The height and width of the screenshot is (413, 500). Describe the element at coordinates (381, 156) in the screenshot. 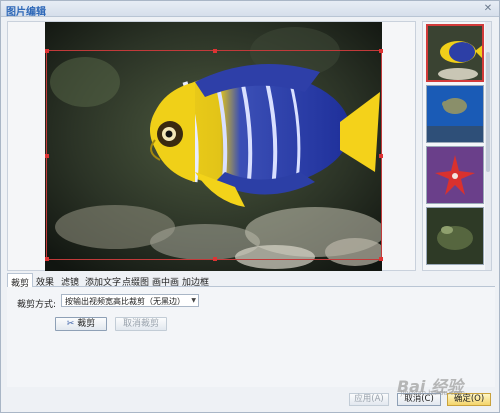

I see `crop-handle-middle-right` at that location.